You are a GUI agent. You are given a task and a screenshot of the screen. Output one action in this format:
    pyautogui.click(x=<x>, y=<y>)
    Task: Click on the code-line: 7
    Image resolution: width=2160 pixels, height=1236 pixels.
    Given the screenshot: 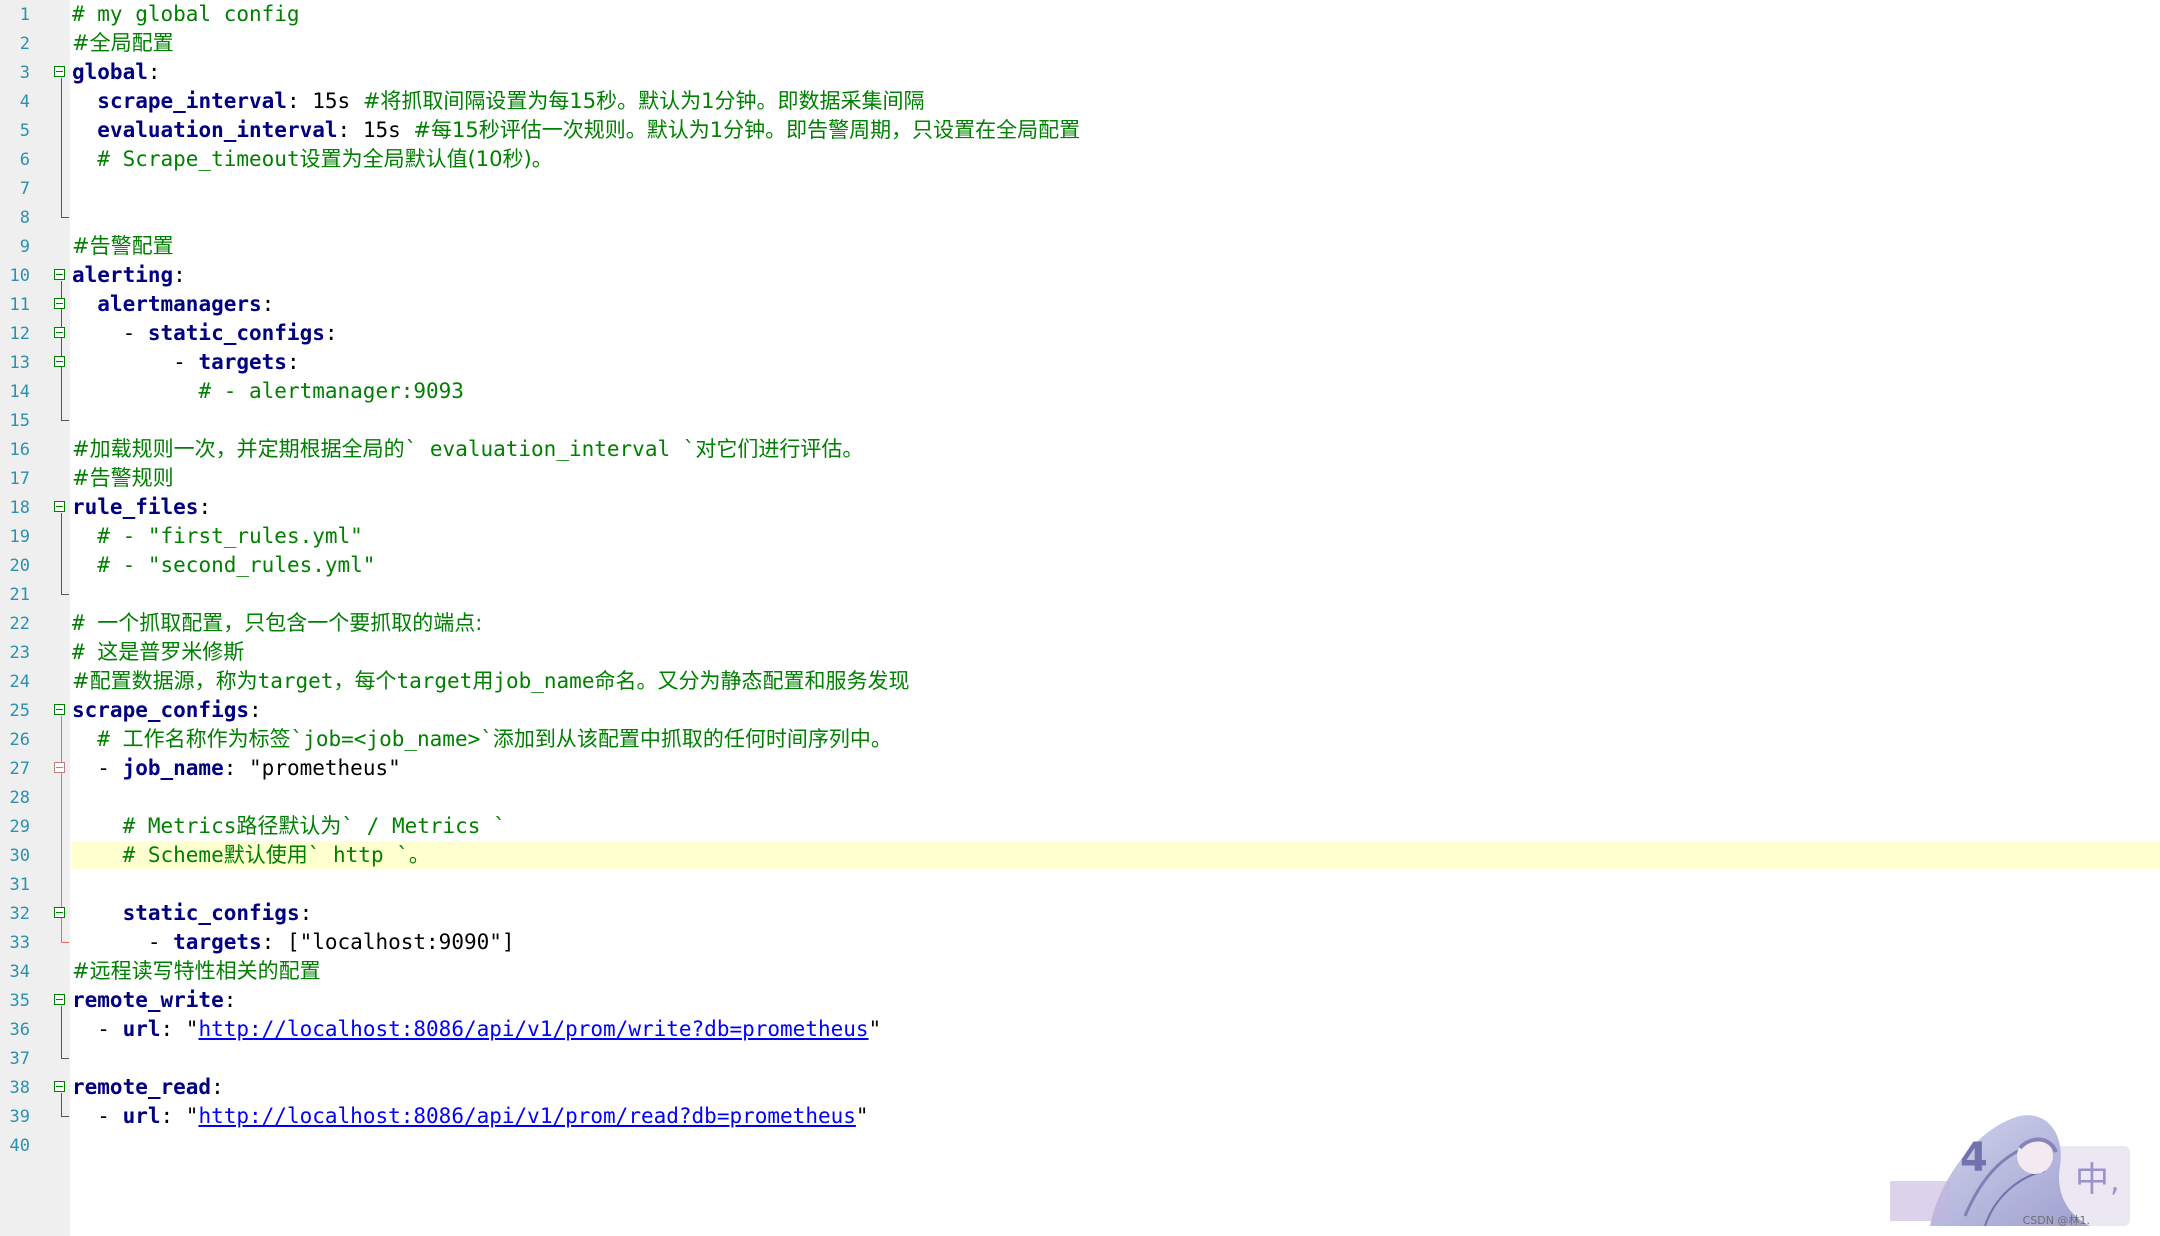 What is the action you would take?
    pyautogui.click(x=1080, y=188)
    